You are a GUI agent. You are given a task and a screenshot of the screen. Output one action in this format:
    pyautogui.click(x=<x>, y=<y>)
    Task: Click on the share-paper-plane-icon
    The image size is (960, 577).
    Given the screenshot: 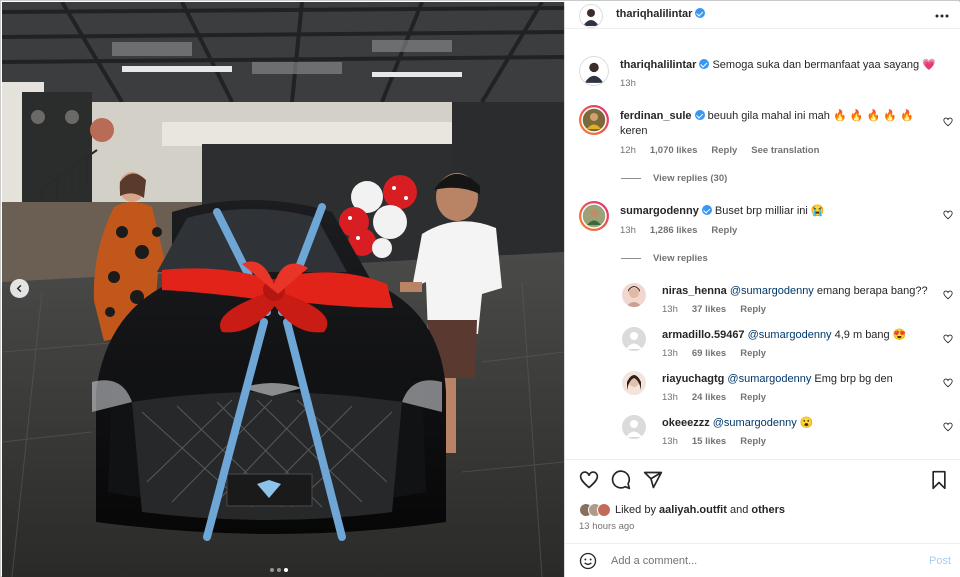 What is the action you would take?
    pyautogui.click(x=653, y=480)
    